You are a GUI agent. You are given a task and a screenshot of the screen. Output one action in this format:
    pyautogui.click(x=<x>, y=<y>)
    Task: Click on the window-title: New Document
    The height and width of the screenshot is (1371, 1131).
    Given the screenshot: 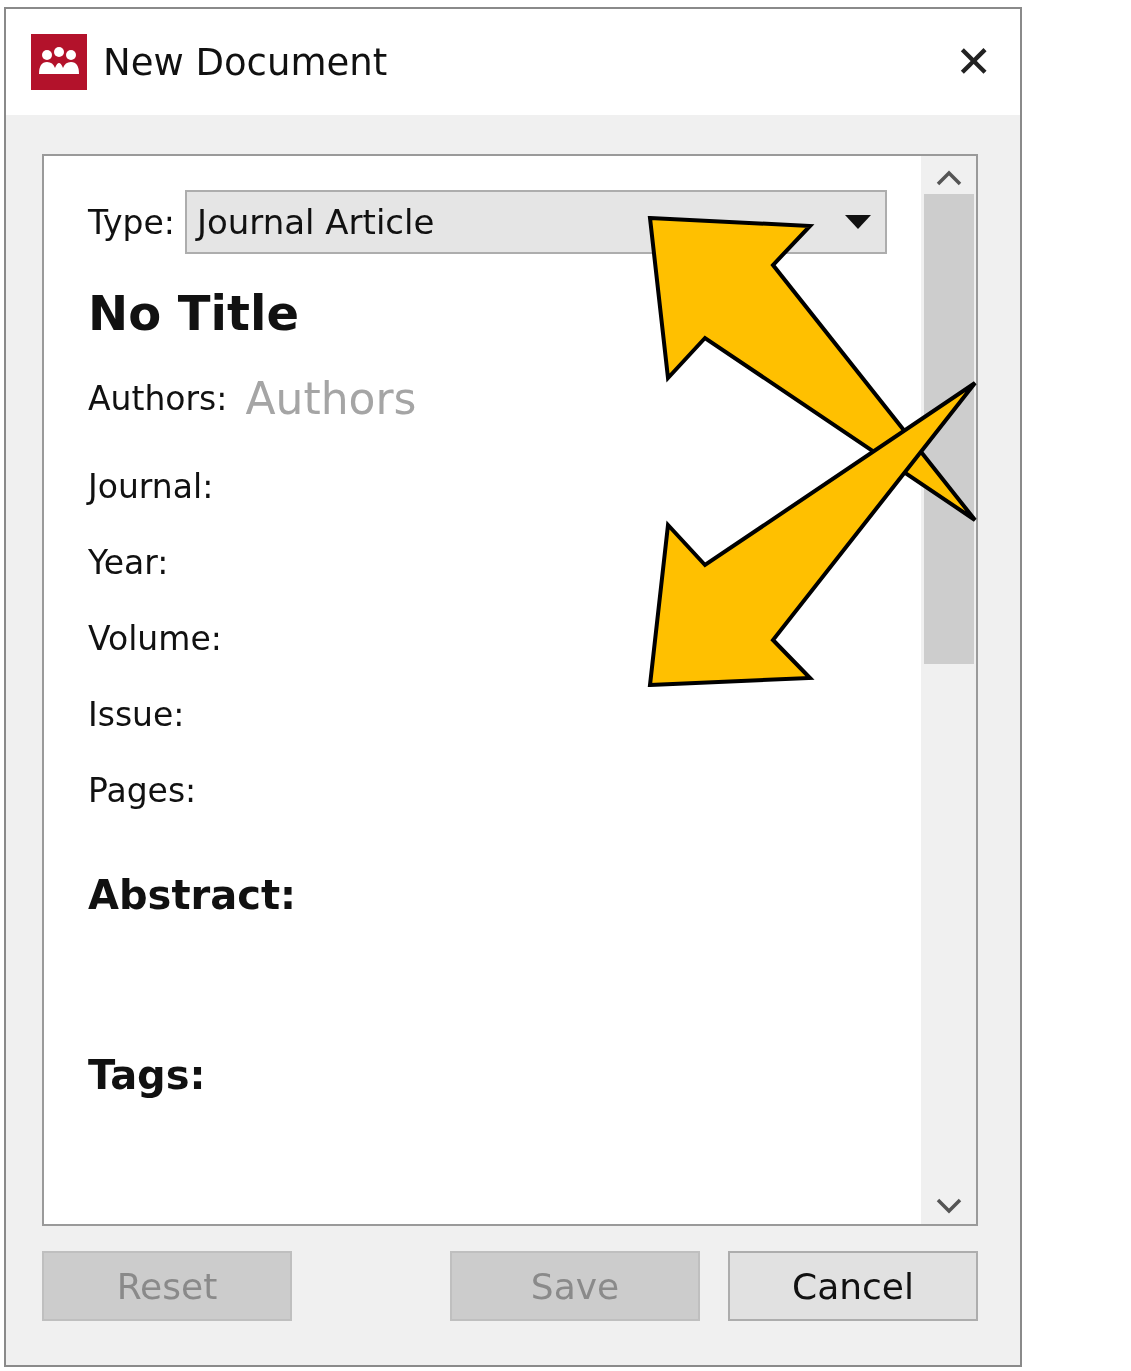 What is the action you would take?
    pyautogui.click(x=246, y=62)
    